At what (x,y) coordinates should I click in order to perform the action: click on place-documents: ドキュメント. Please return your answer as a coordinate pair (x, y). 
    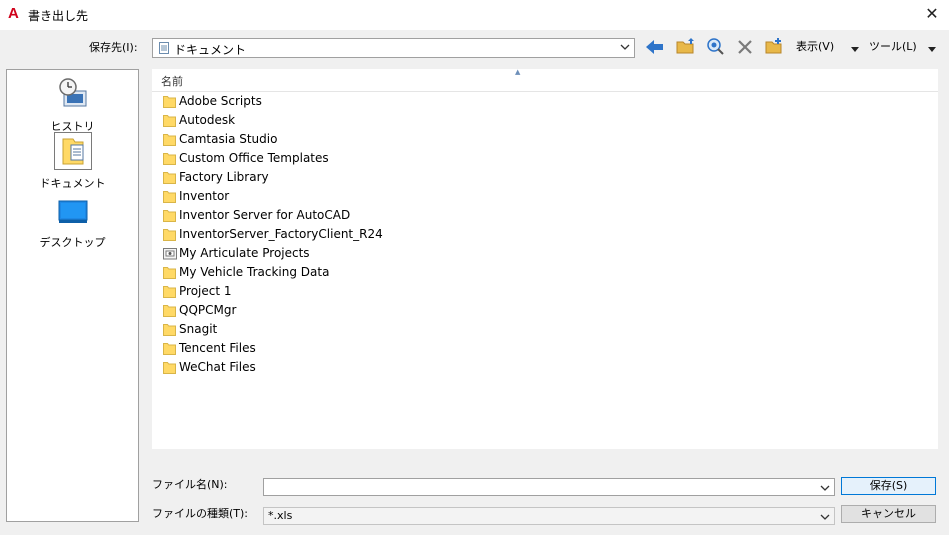
    Looking at the image, I should click on (72, 161).